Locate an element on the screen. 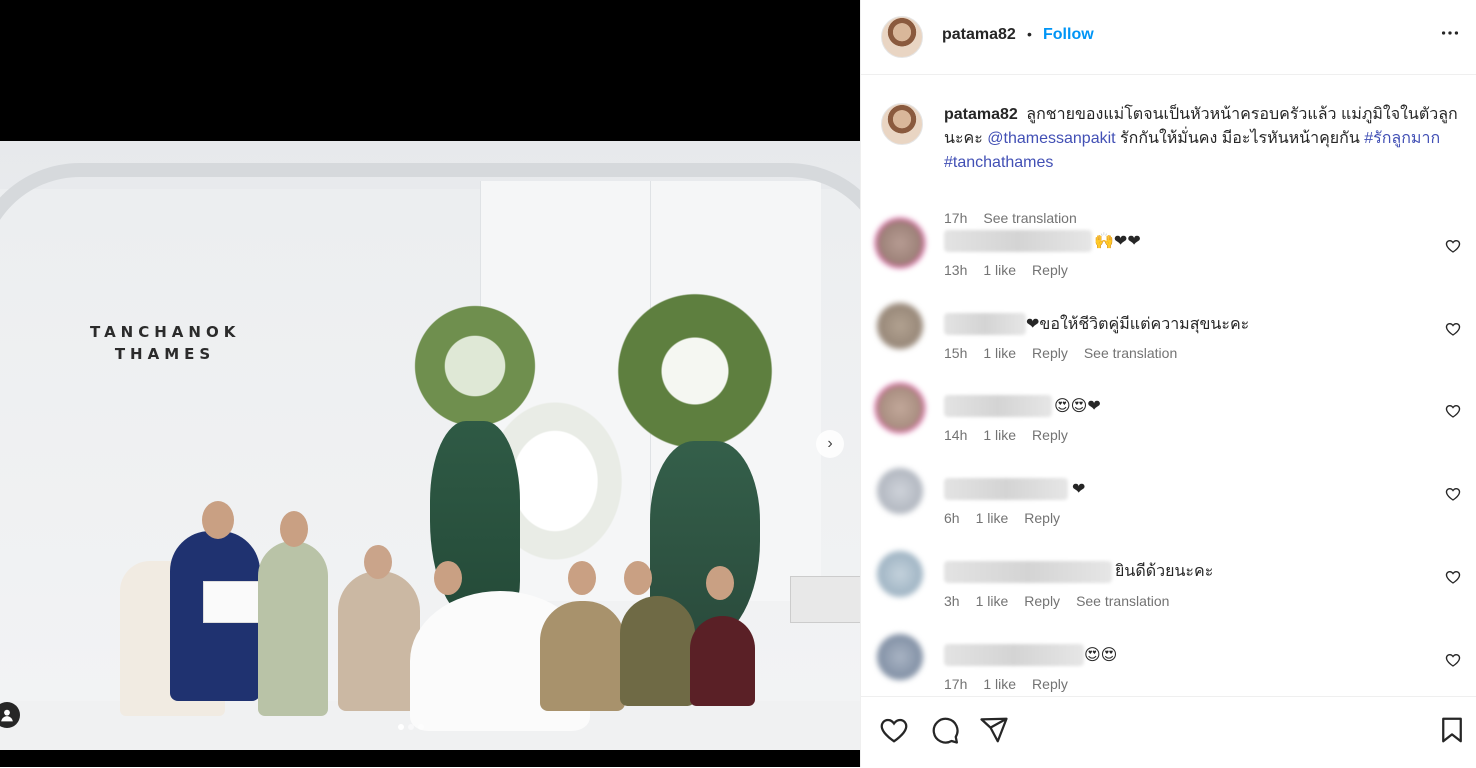 The width and height of the screenshot is (1476, 768). heart-icon is located at coordinates (894, 732).